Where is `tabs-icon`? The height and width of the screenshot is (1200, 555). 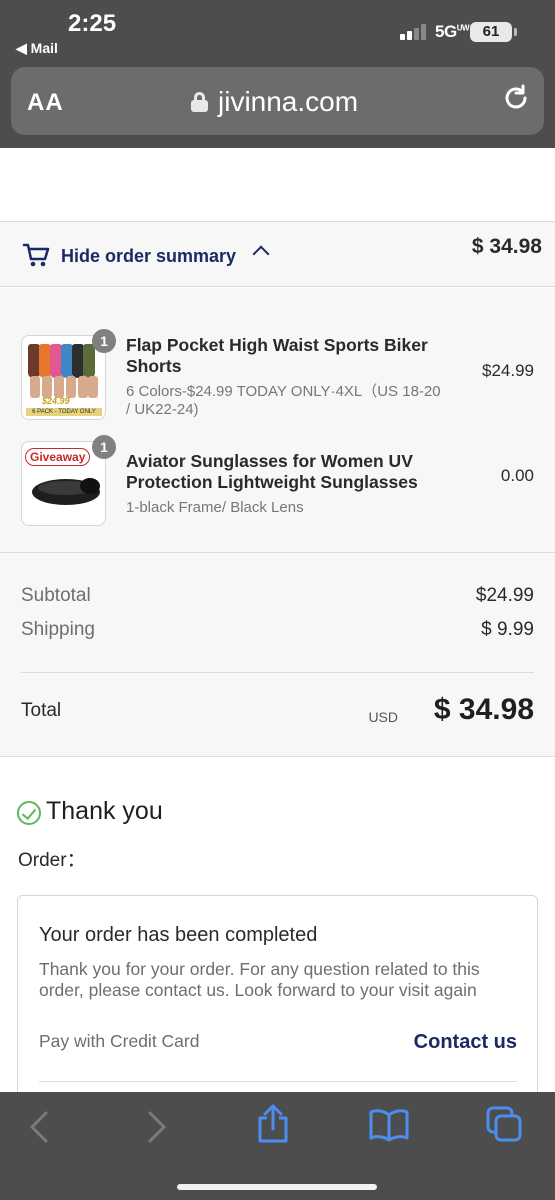 tabs-icon is located at coordinates (505, 1127).